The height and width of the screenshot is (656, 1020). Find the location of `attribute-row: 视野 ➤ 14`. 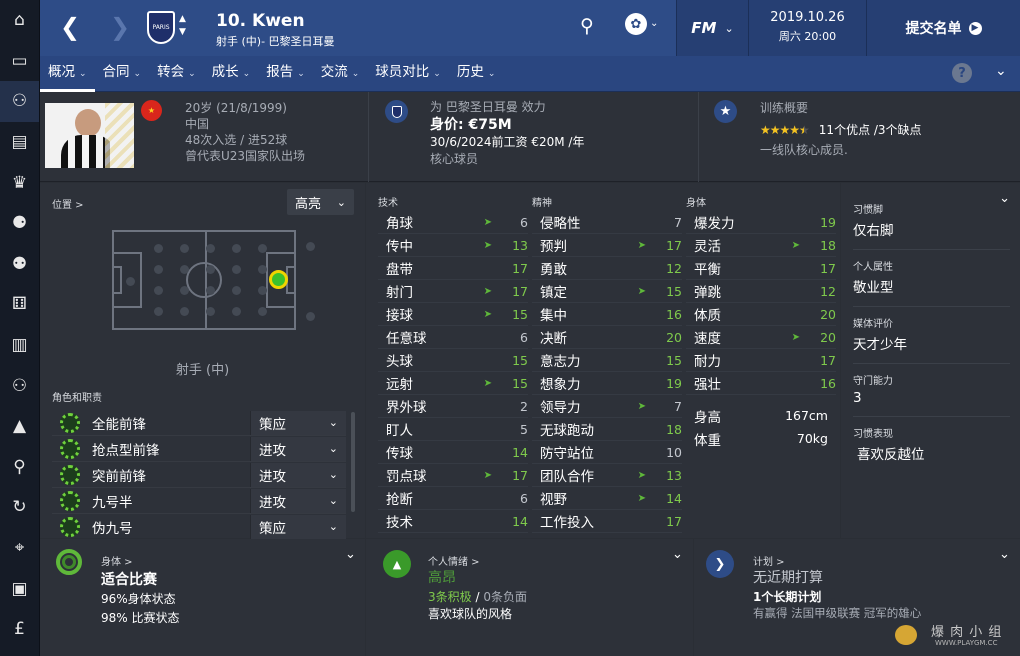

attribute-row: 视野 ➤ 14 is located at coordinates (607, 498).